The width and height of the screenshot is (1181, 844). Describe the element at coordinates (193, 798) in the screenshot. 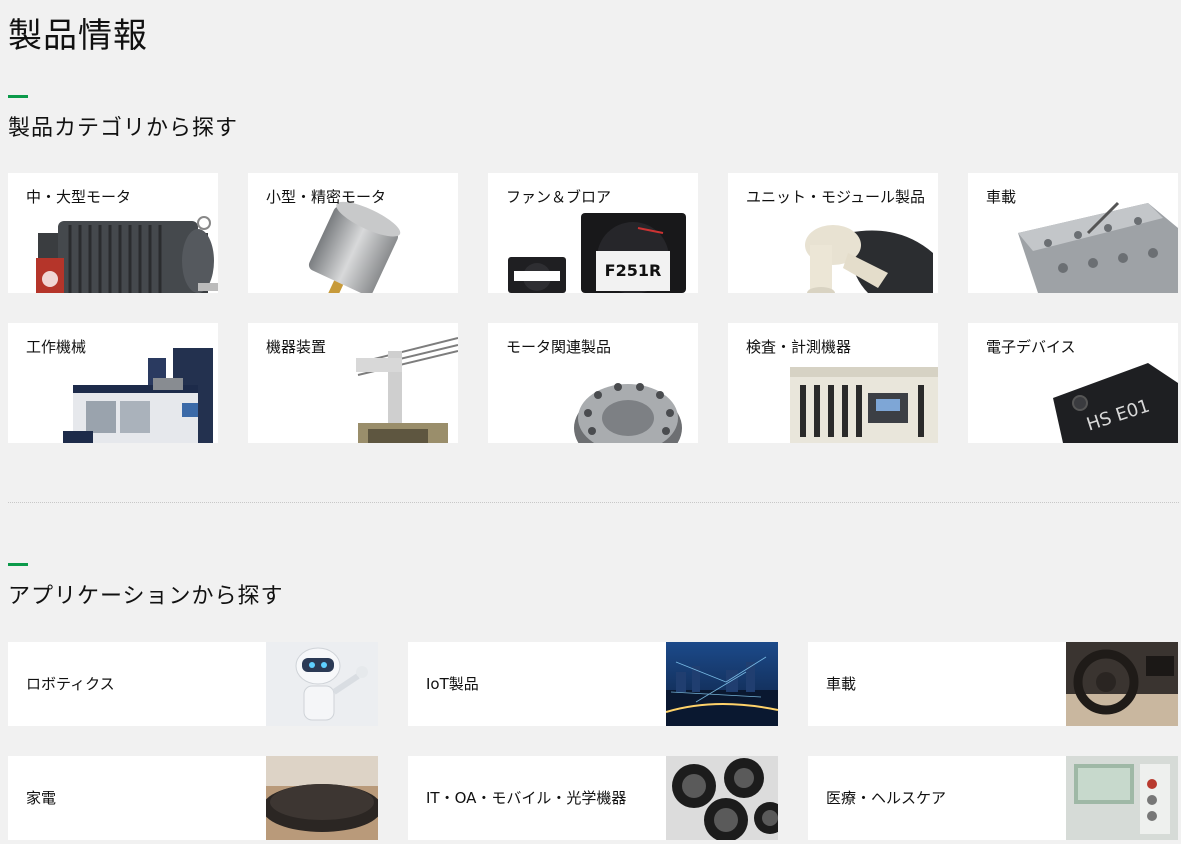

I see `application-card-appliances: 家電` at that location.